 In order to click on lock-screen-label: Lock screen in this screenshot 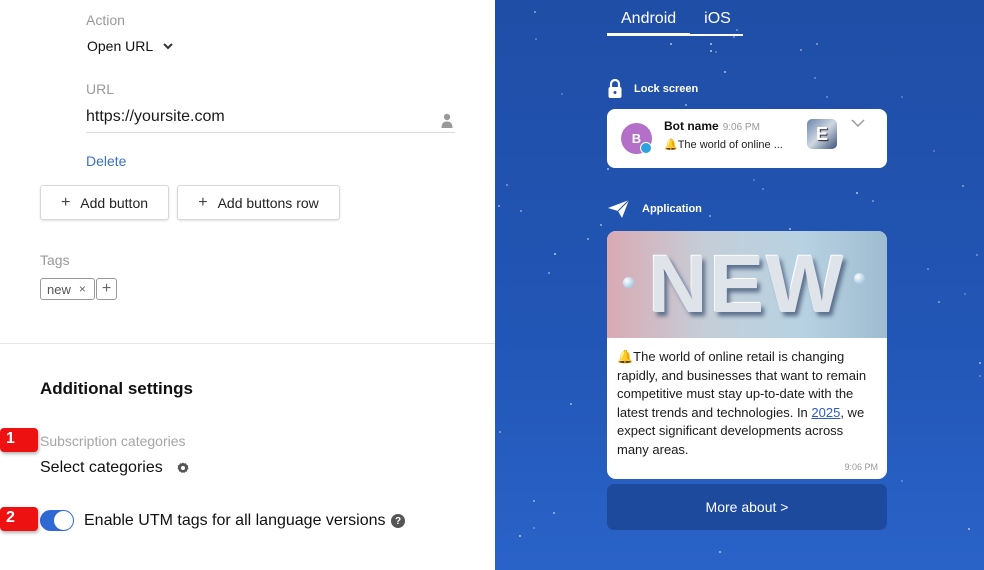, I will do `click(666, 89)`.